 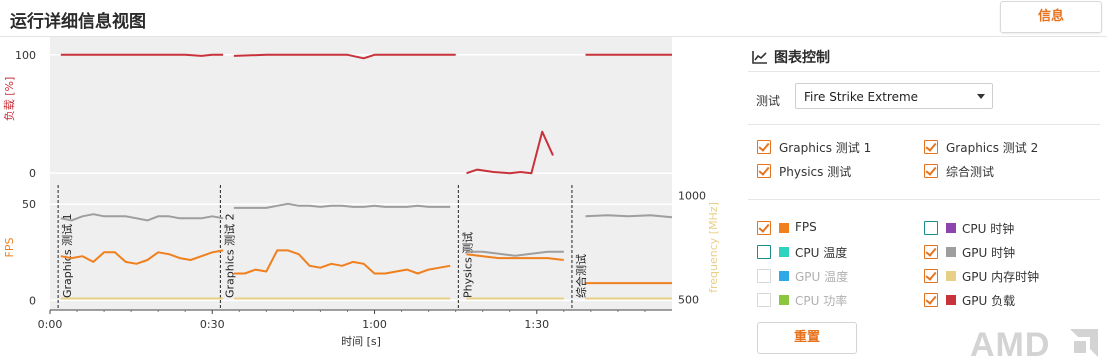 What do you see at coordinates (229, 255) in the screenshot?
I see `section-label: Graphics 测试 2` at bounding box center [229, 255].